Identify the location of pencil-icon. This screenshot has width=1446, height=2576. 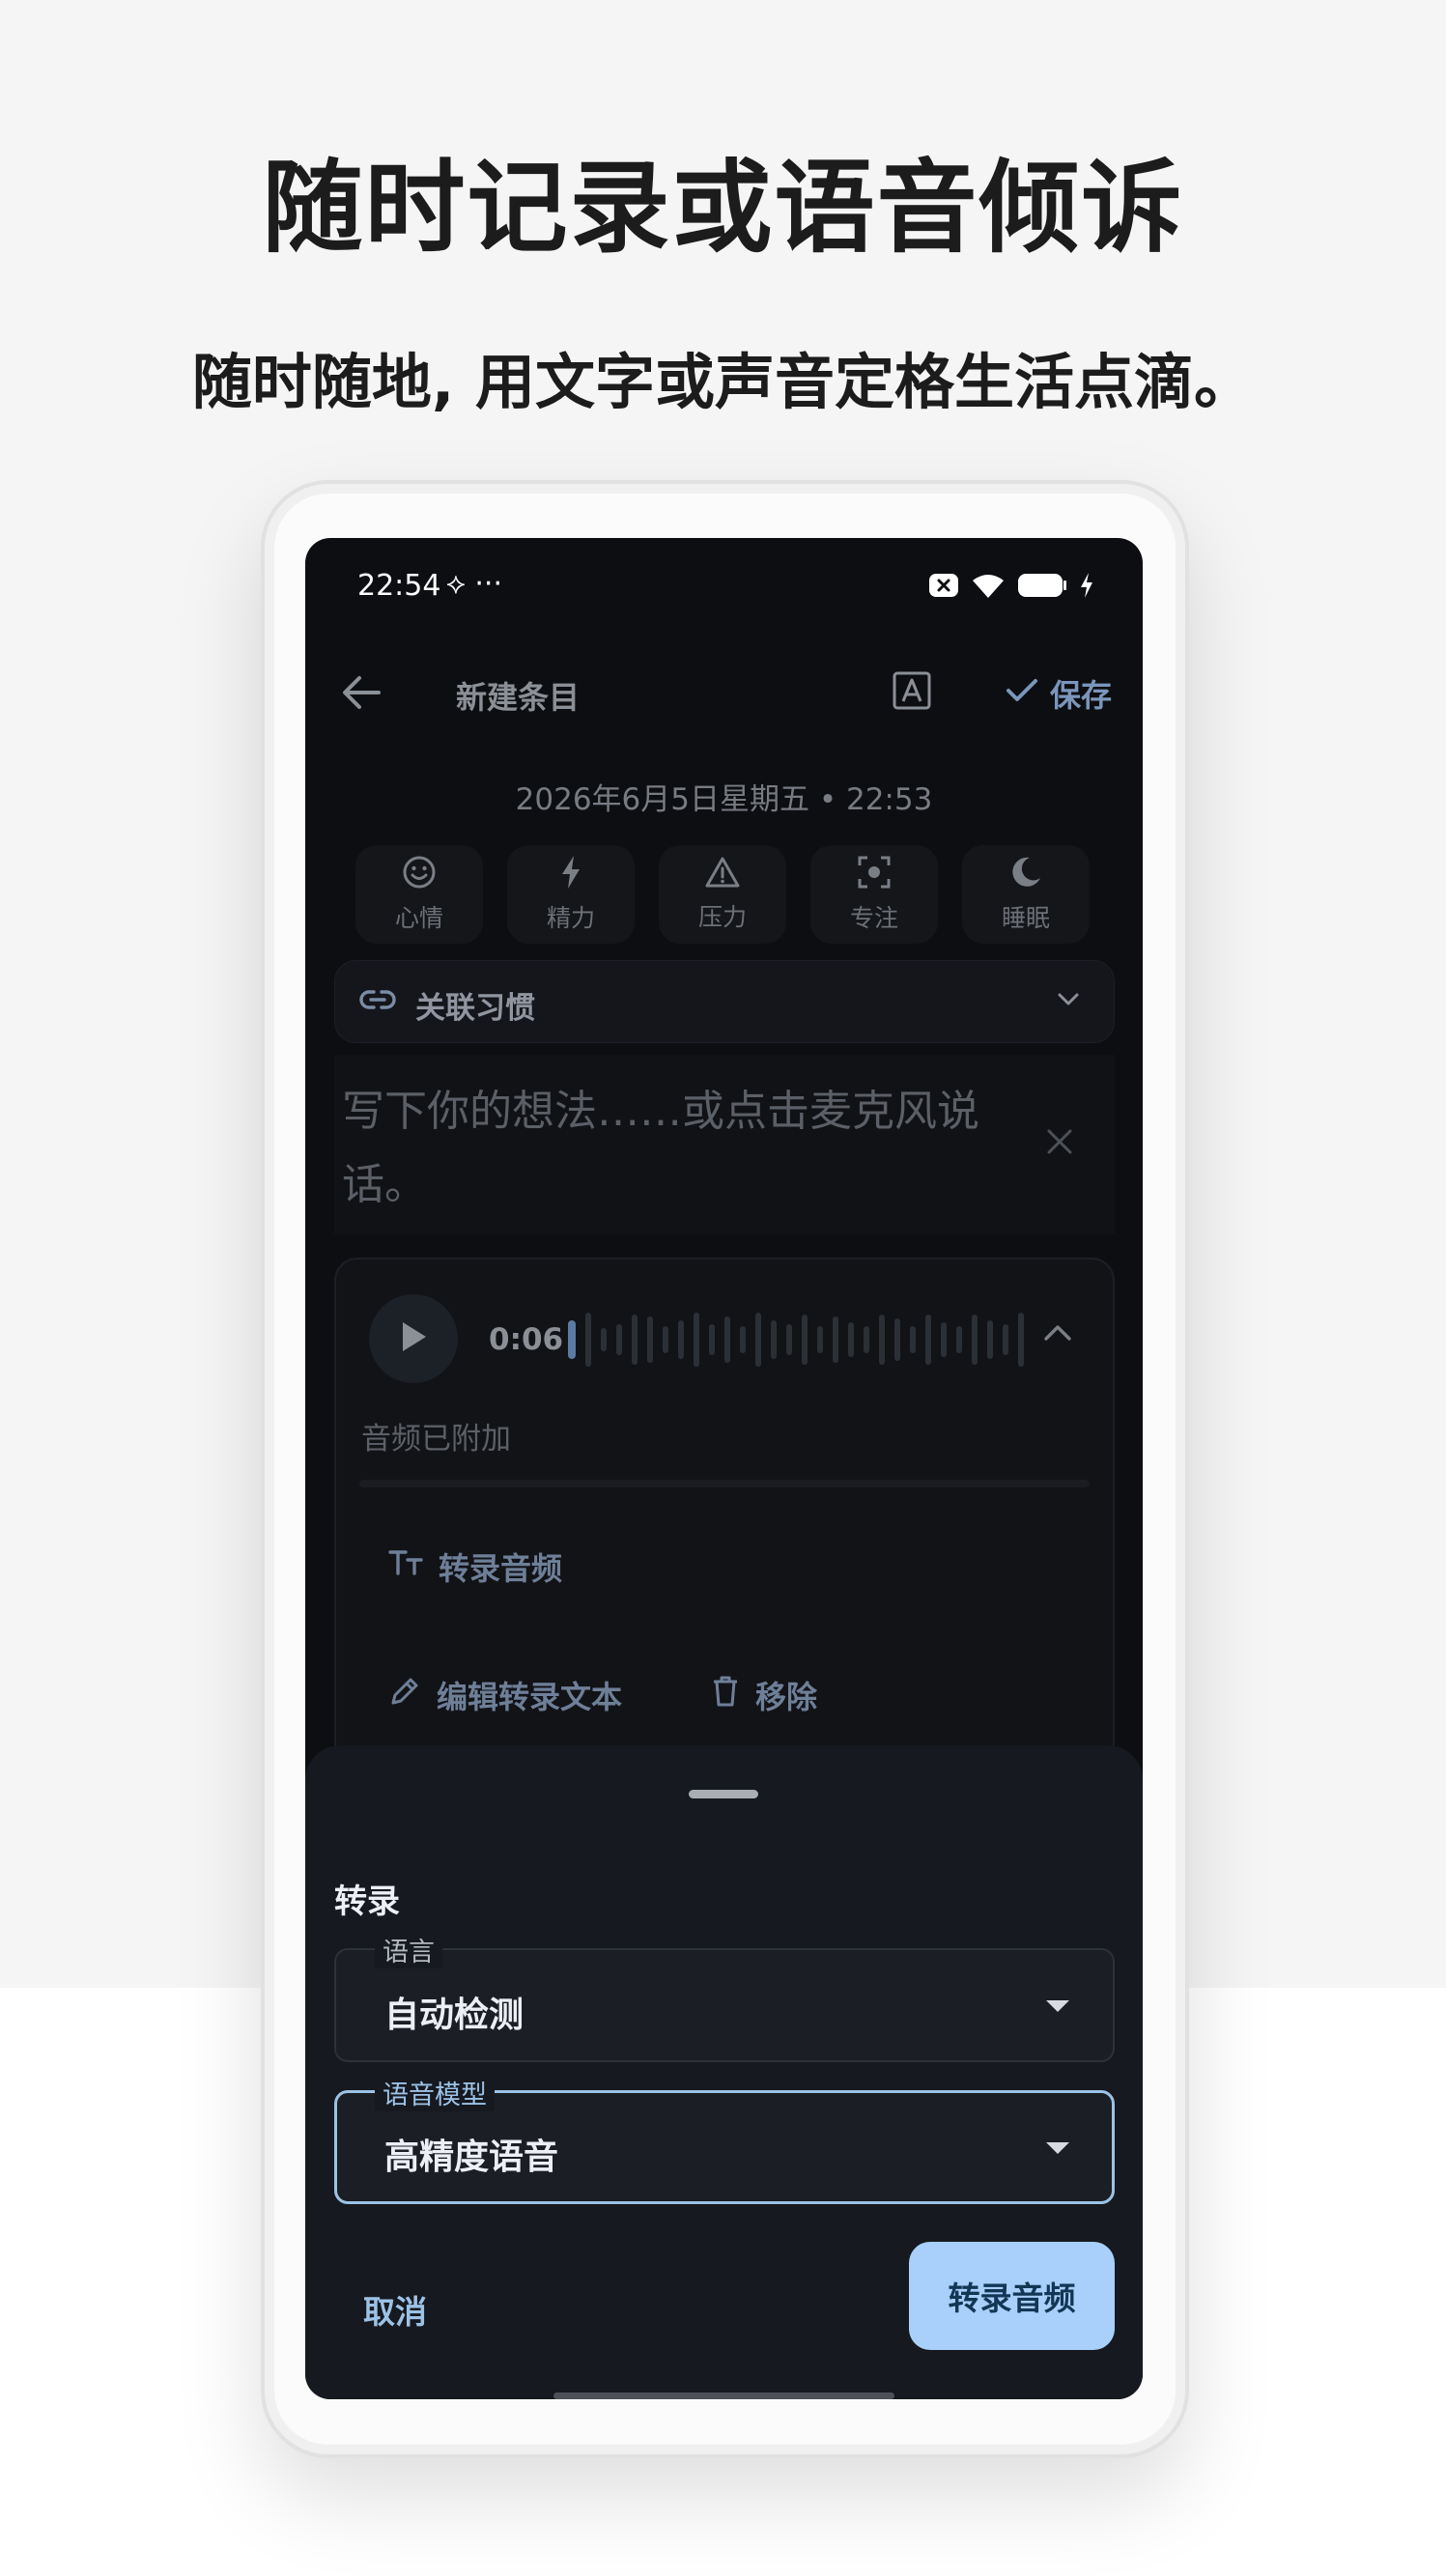
(404, 1695).